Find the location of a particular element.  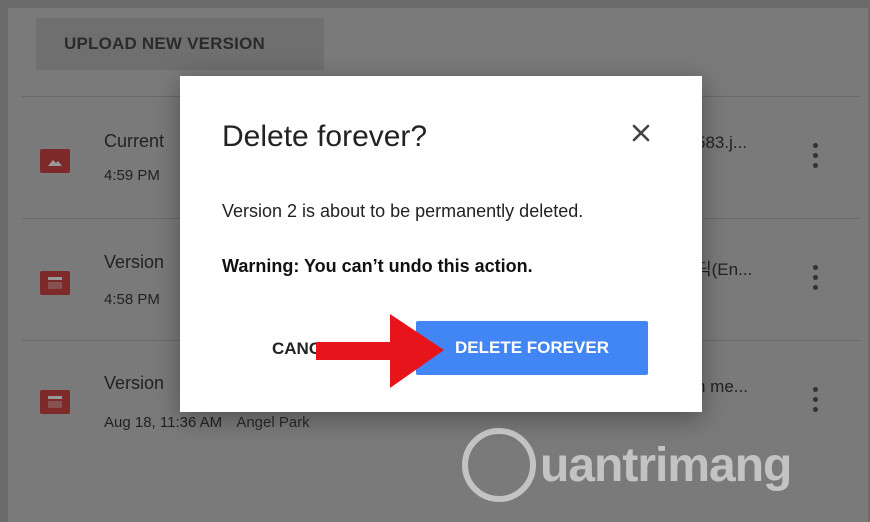

annotation-arrow is located at coordinates (380, 351).